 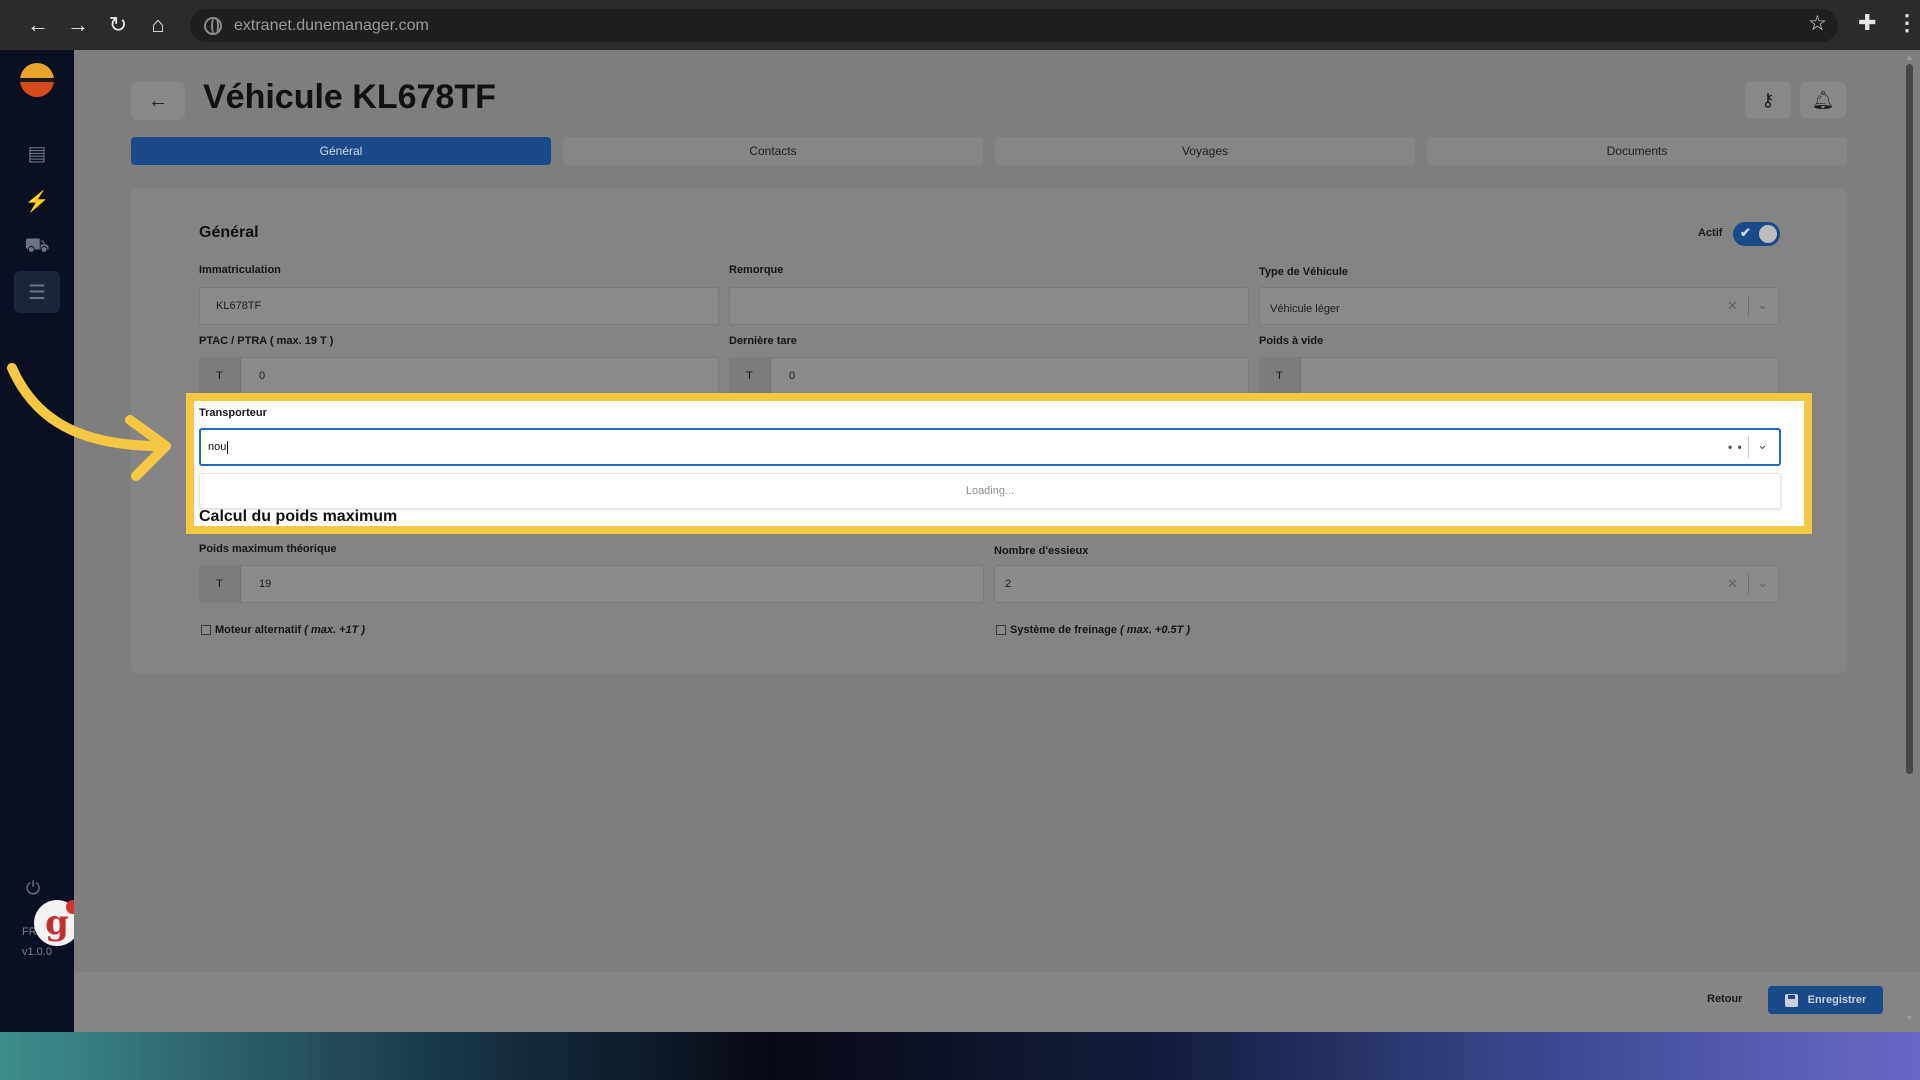 I want to click on tab-general: Général, so click(x=341, y=151).